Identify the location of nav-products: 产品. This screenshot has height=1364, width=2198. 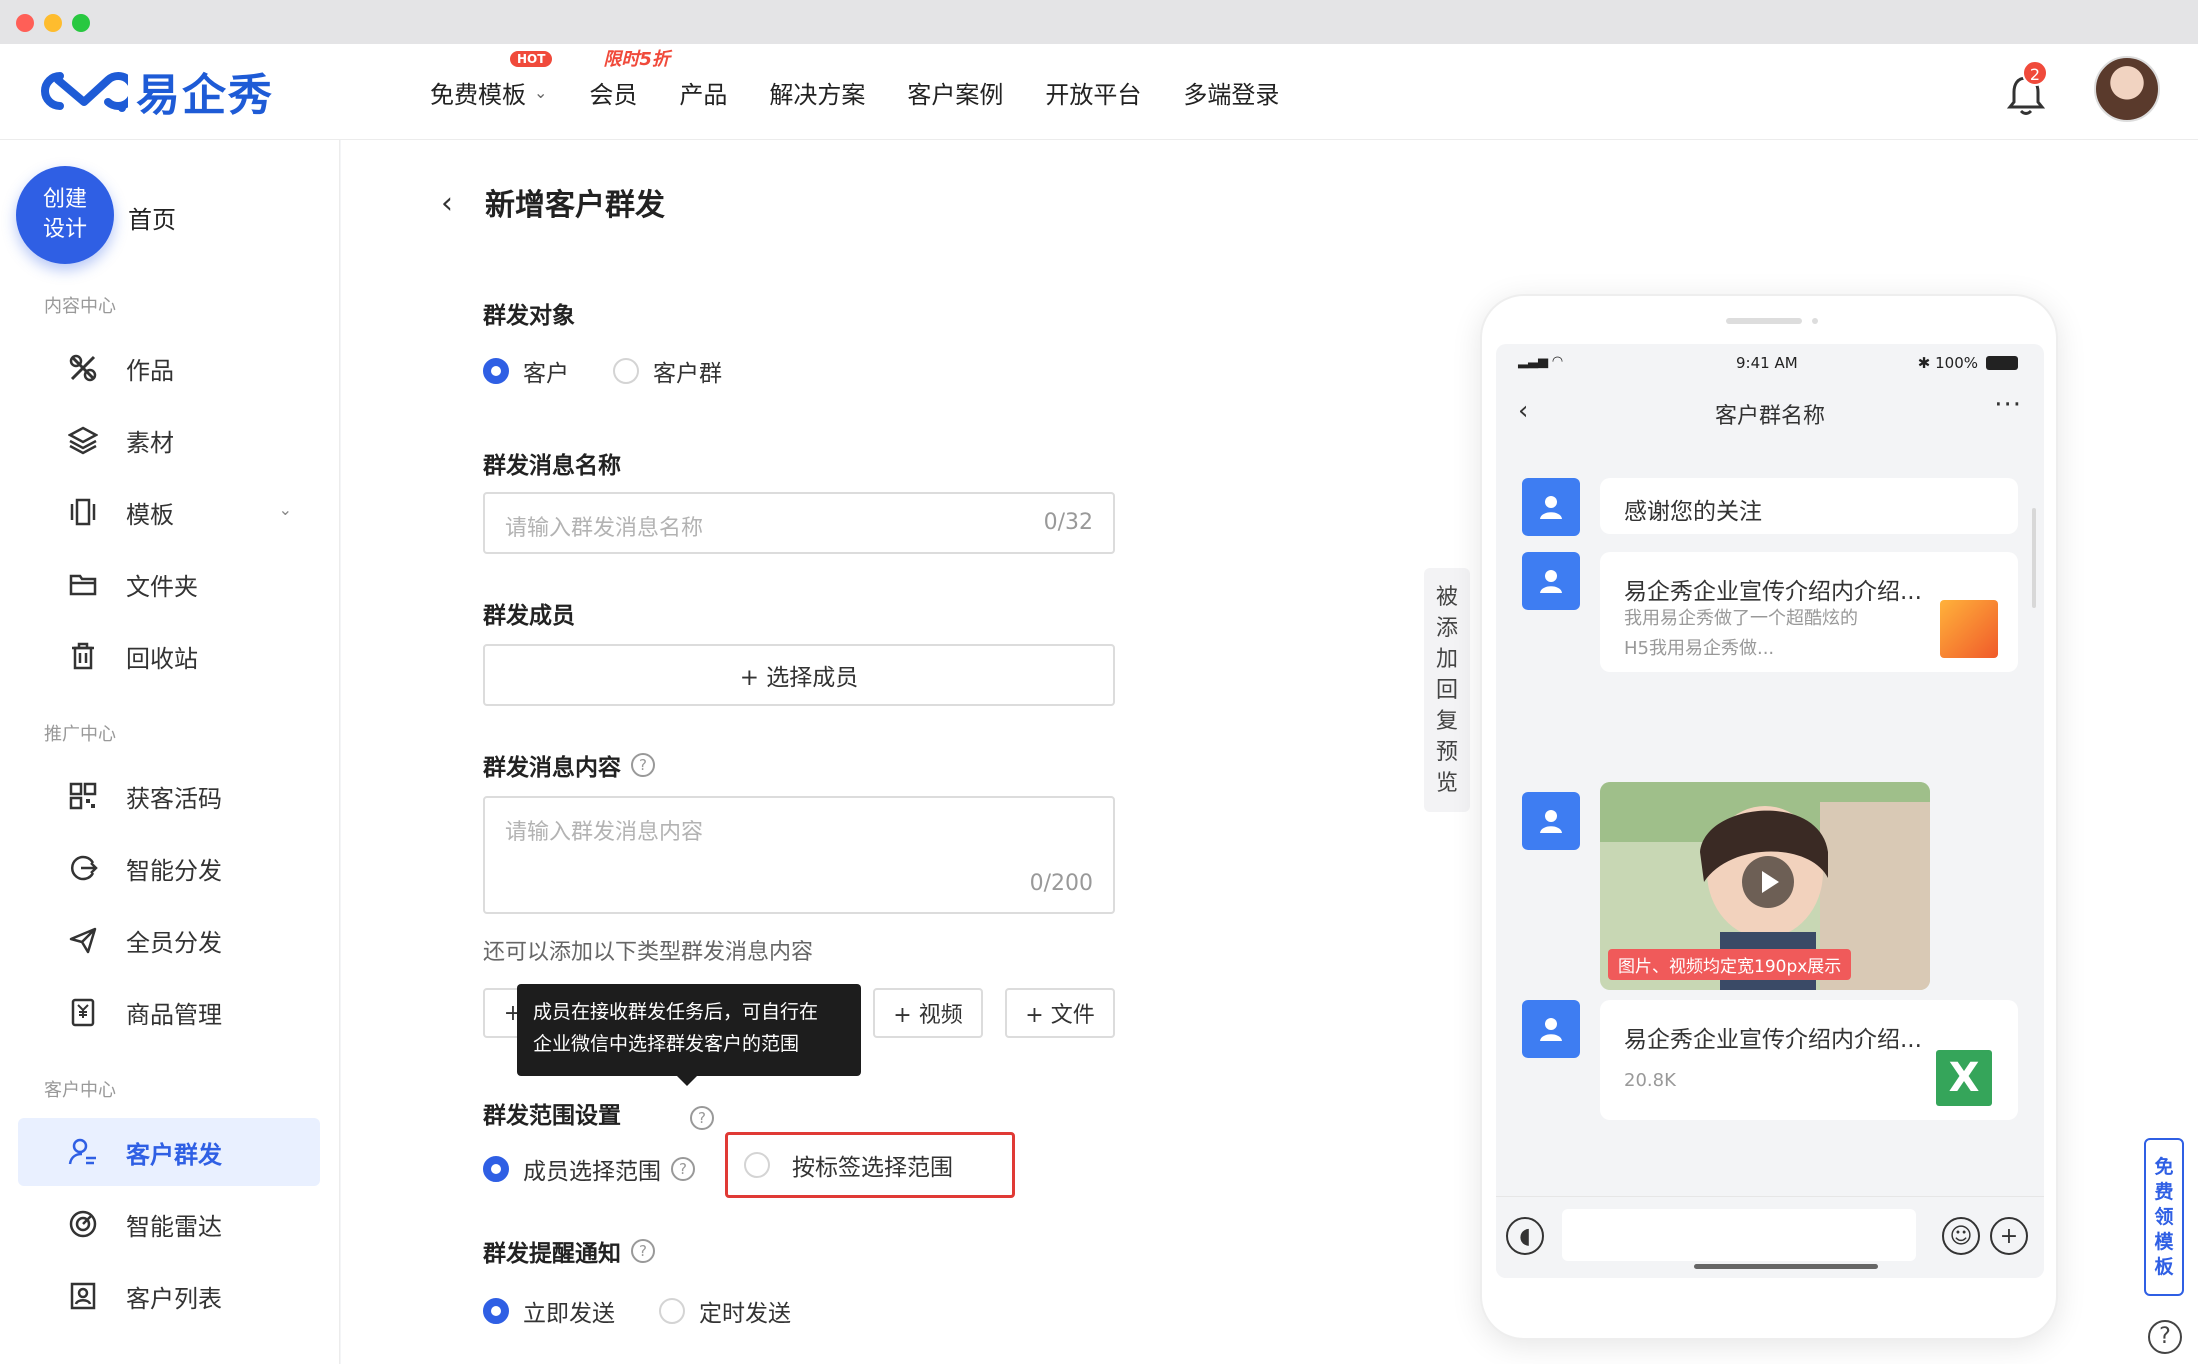
(703, 92).